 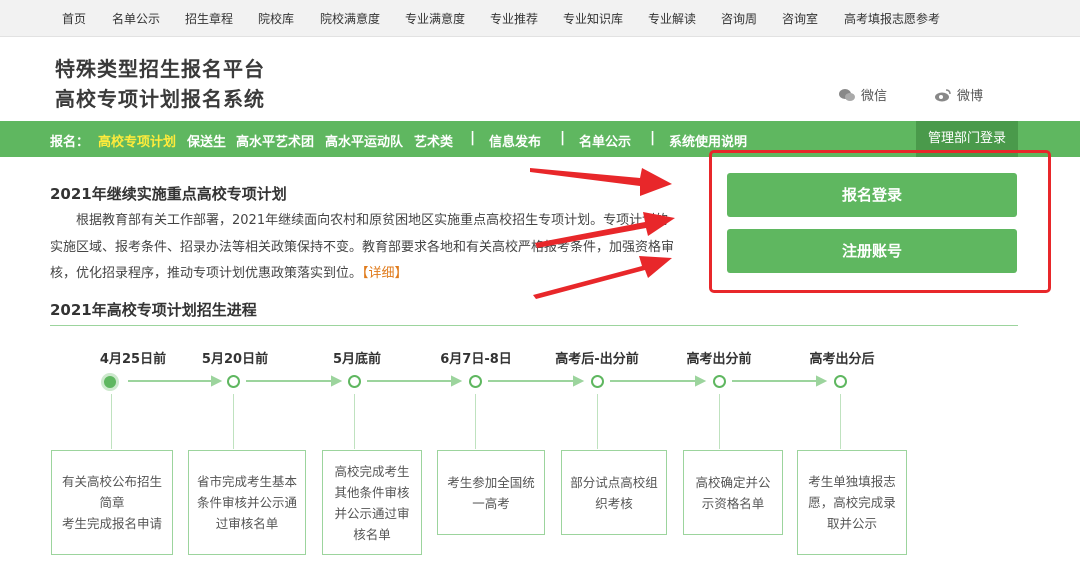 I want to click on timeline-step-date: 5月底前, so click(x=357, y=359).